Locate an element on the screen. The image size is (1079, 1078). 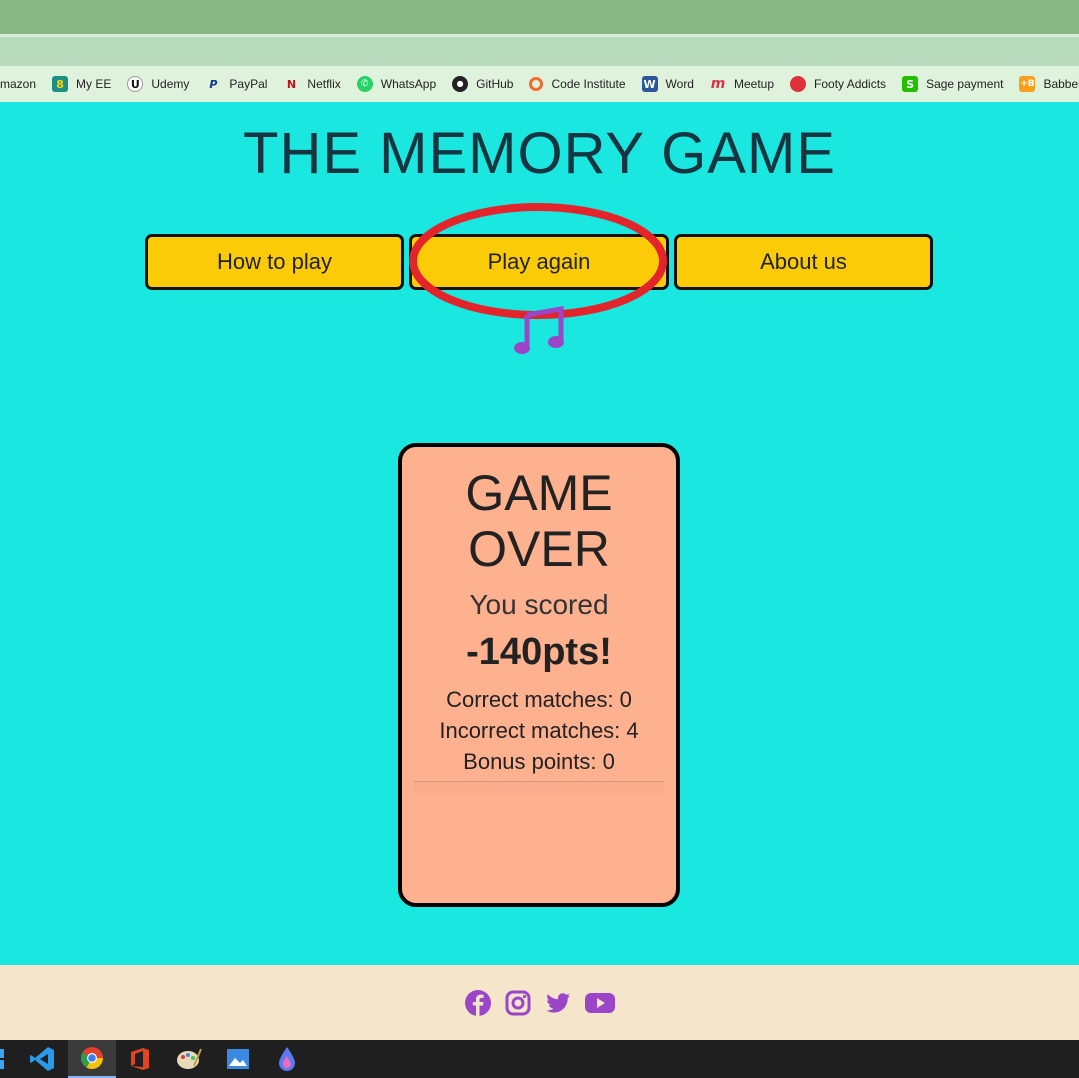
instagram-icon is located at coordinates (518, 1003).